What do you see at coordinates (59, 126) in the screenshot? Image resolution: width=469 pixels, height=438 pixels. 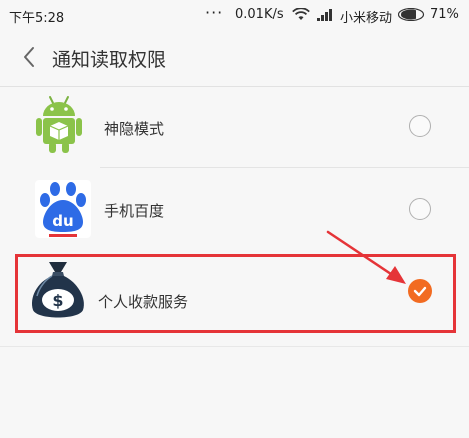 I see `android-app-icon` at bounding box center [59, 126].